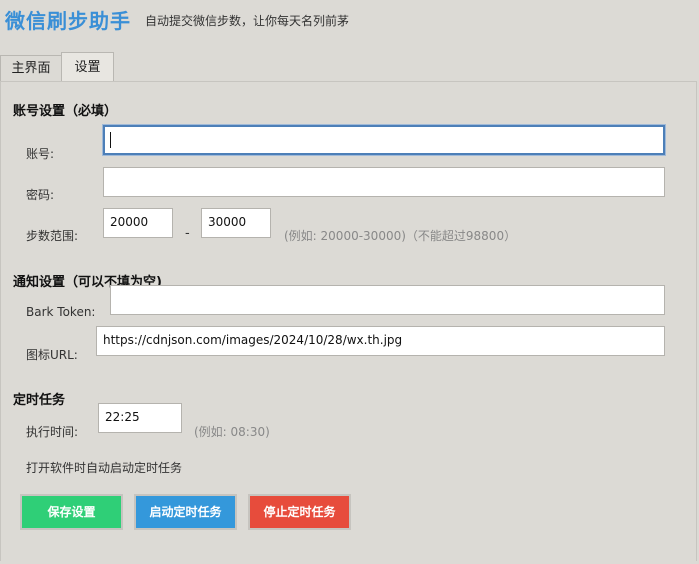  I want to click on steps-range-hint: (例如: 20000-30000)（不能超过98800）, so click(400, 236).